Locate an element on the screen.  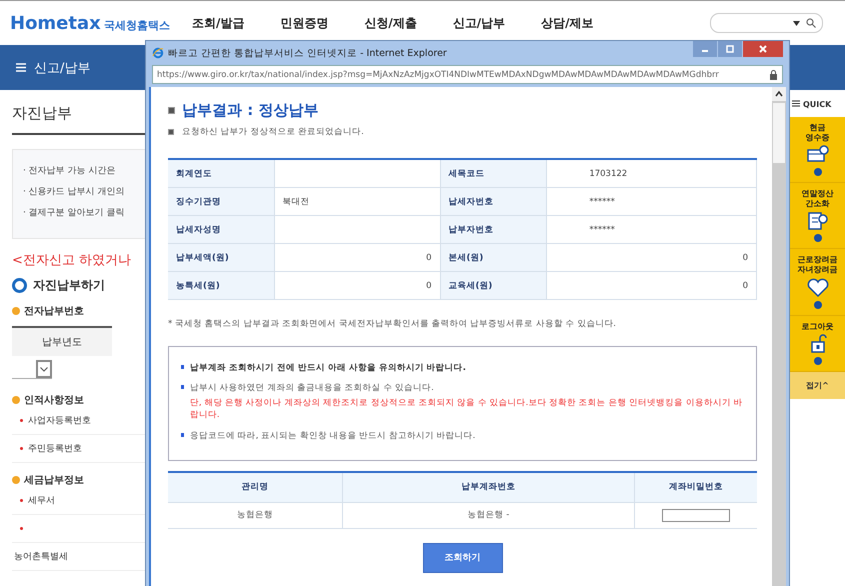
table-header: 납부년도 is located at coordinates (62, 341).